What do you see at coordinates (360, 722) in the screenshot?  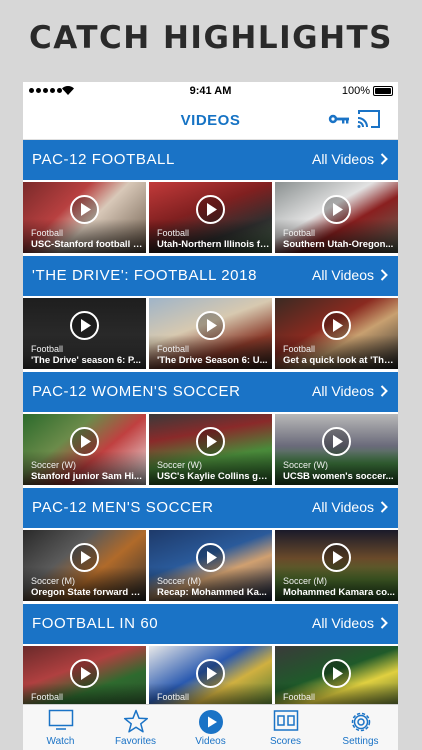 I see `gear-icon` at bounding box center [360, 722].